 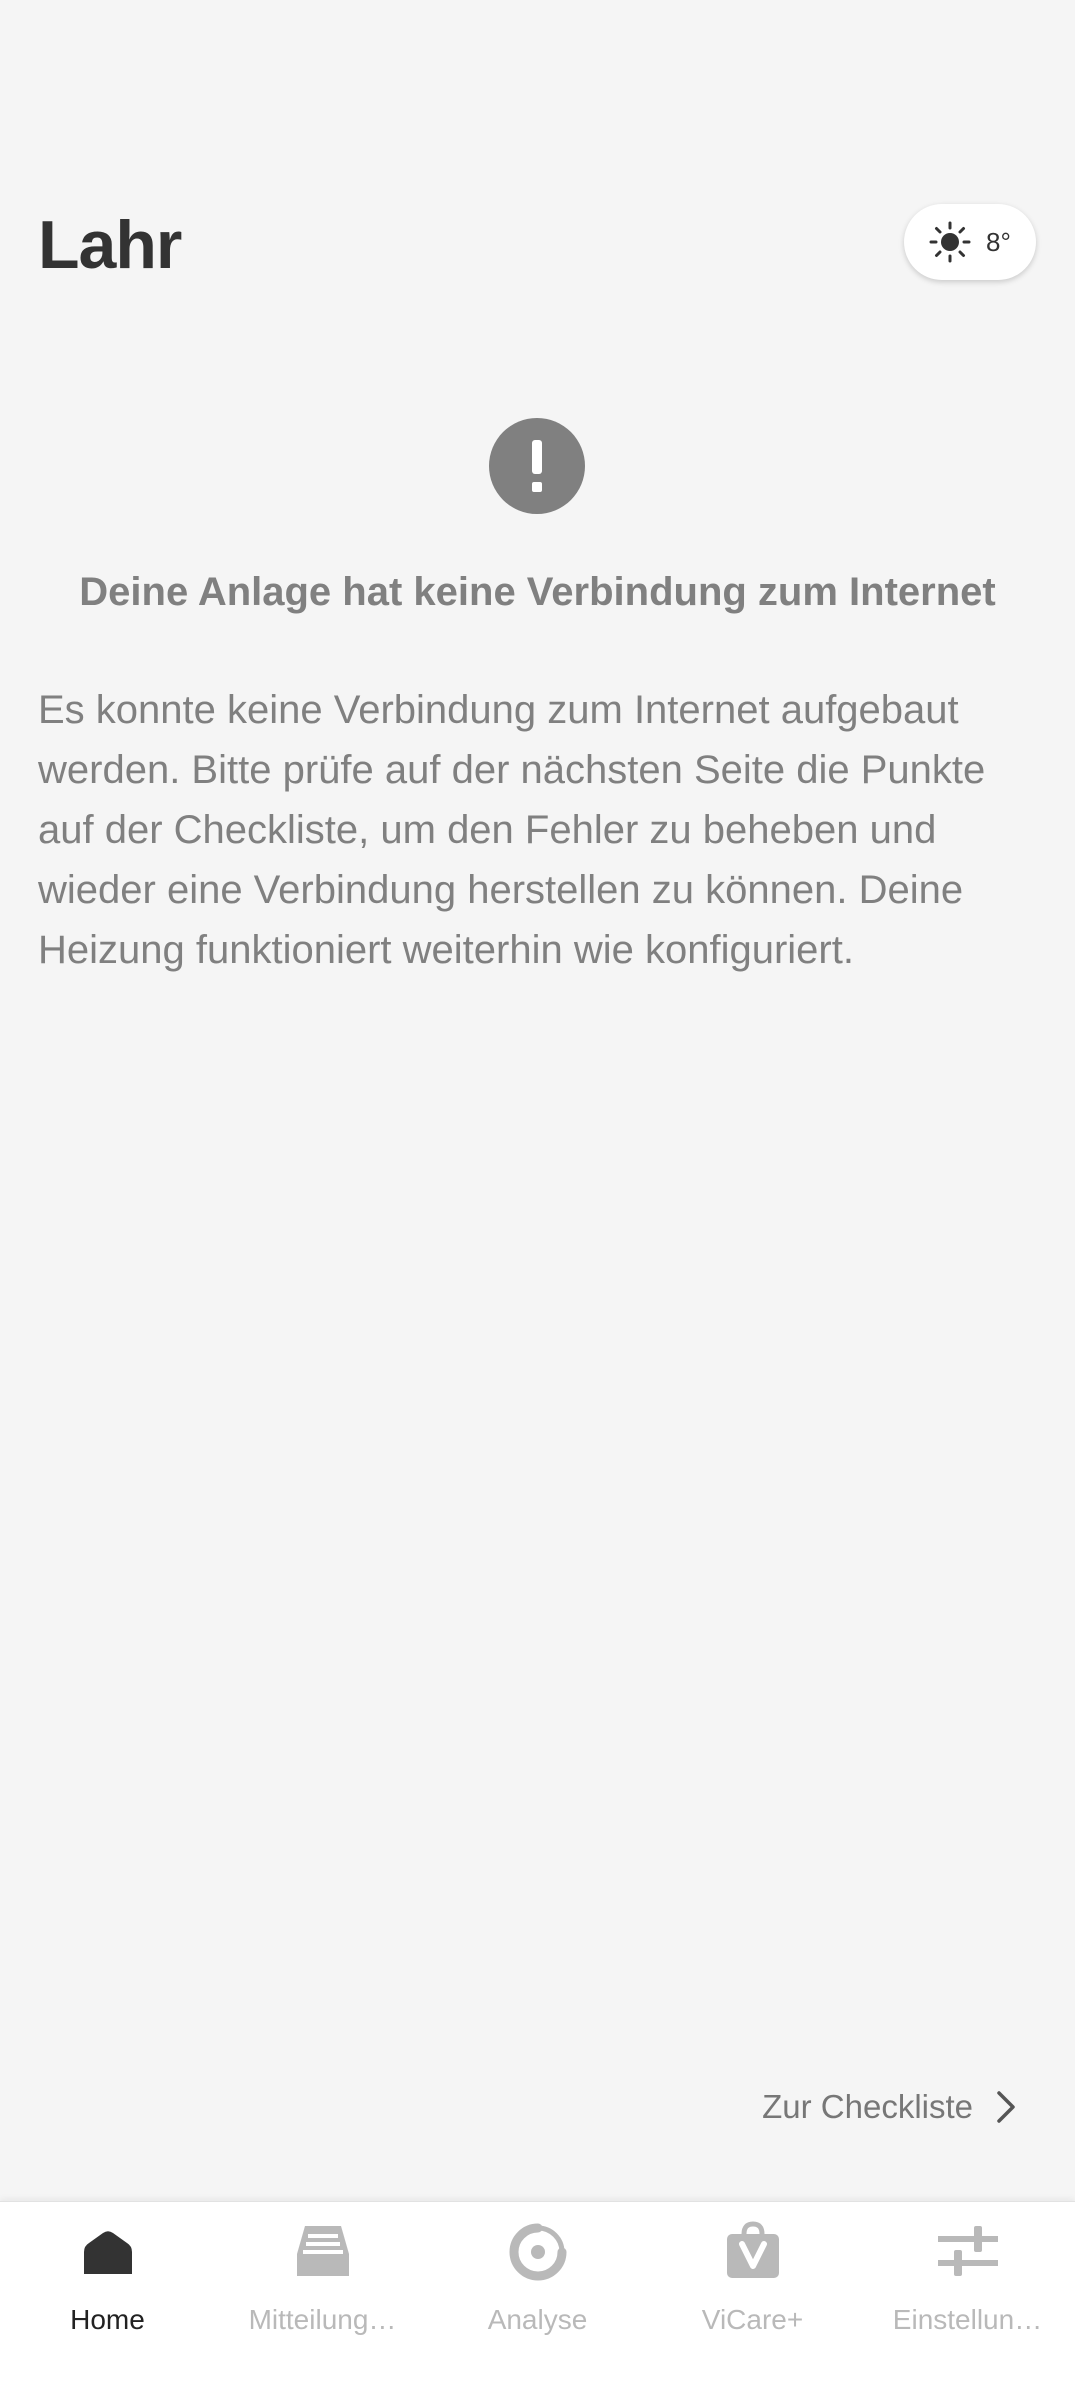 What do you see at coordinates (1006, 2107) in the screenshot?
I see `chevron-right-icon` at bounding box center [1006, 2107].